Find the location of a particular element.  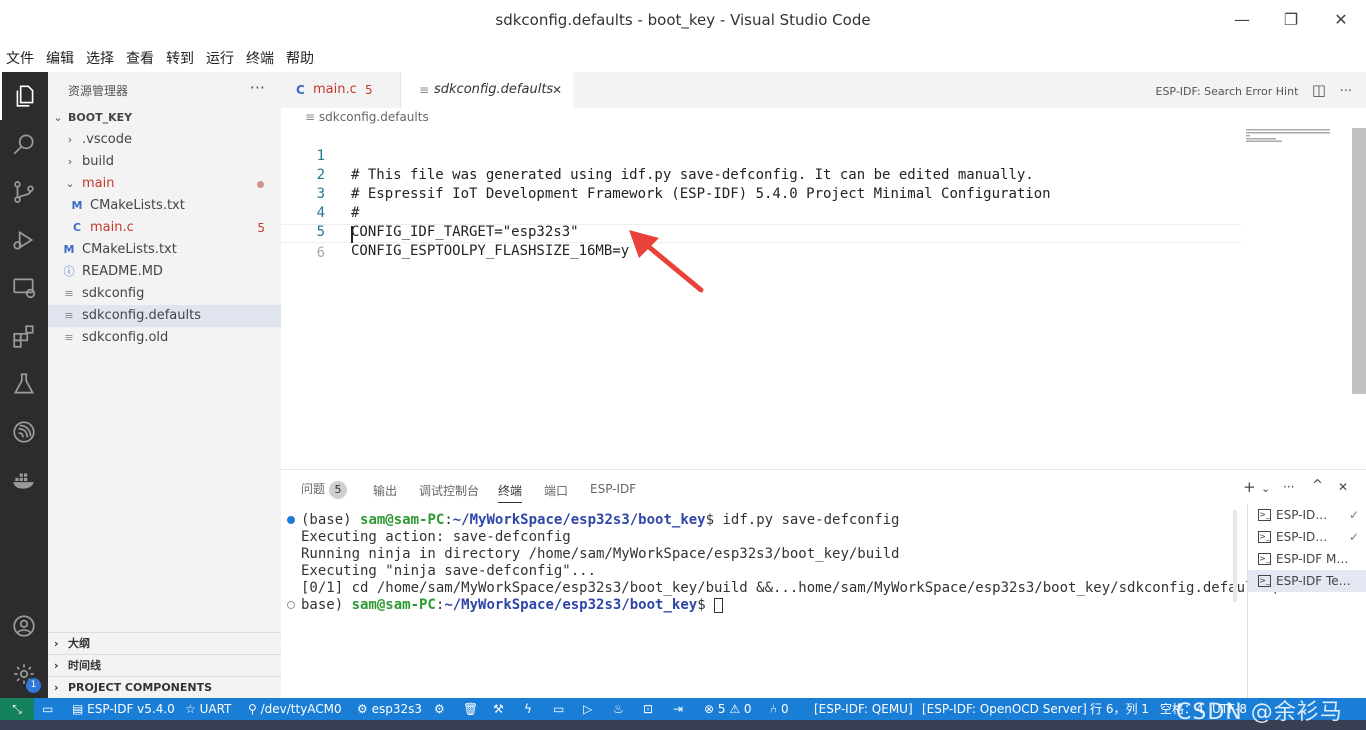

menu-file: 文件 is located at coordinates (20, 56).